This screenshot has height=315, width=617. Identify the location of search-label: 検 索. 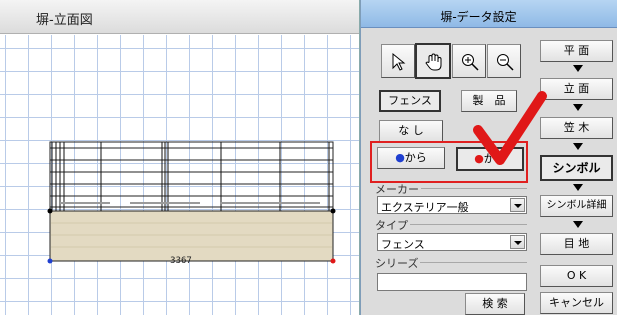
(495, 303).